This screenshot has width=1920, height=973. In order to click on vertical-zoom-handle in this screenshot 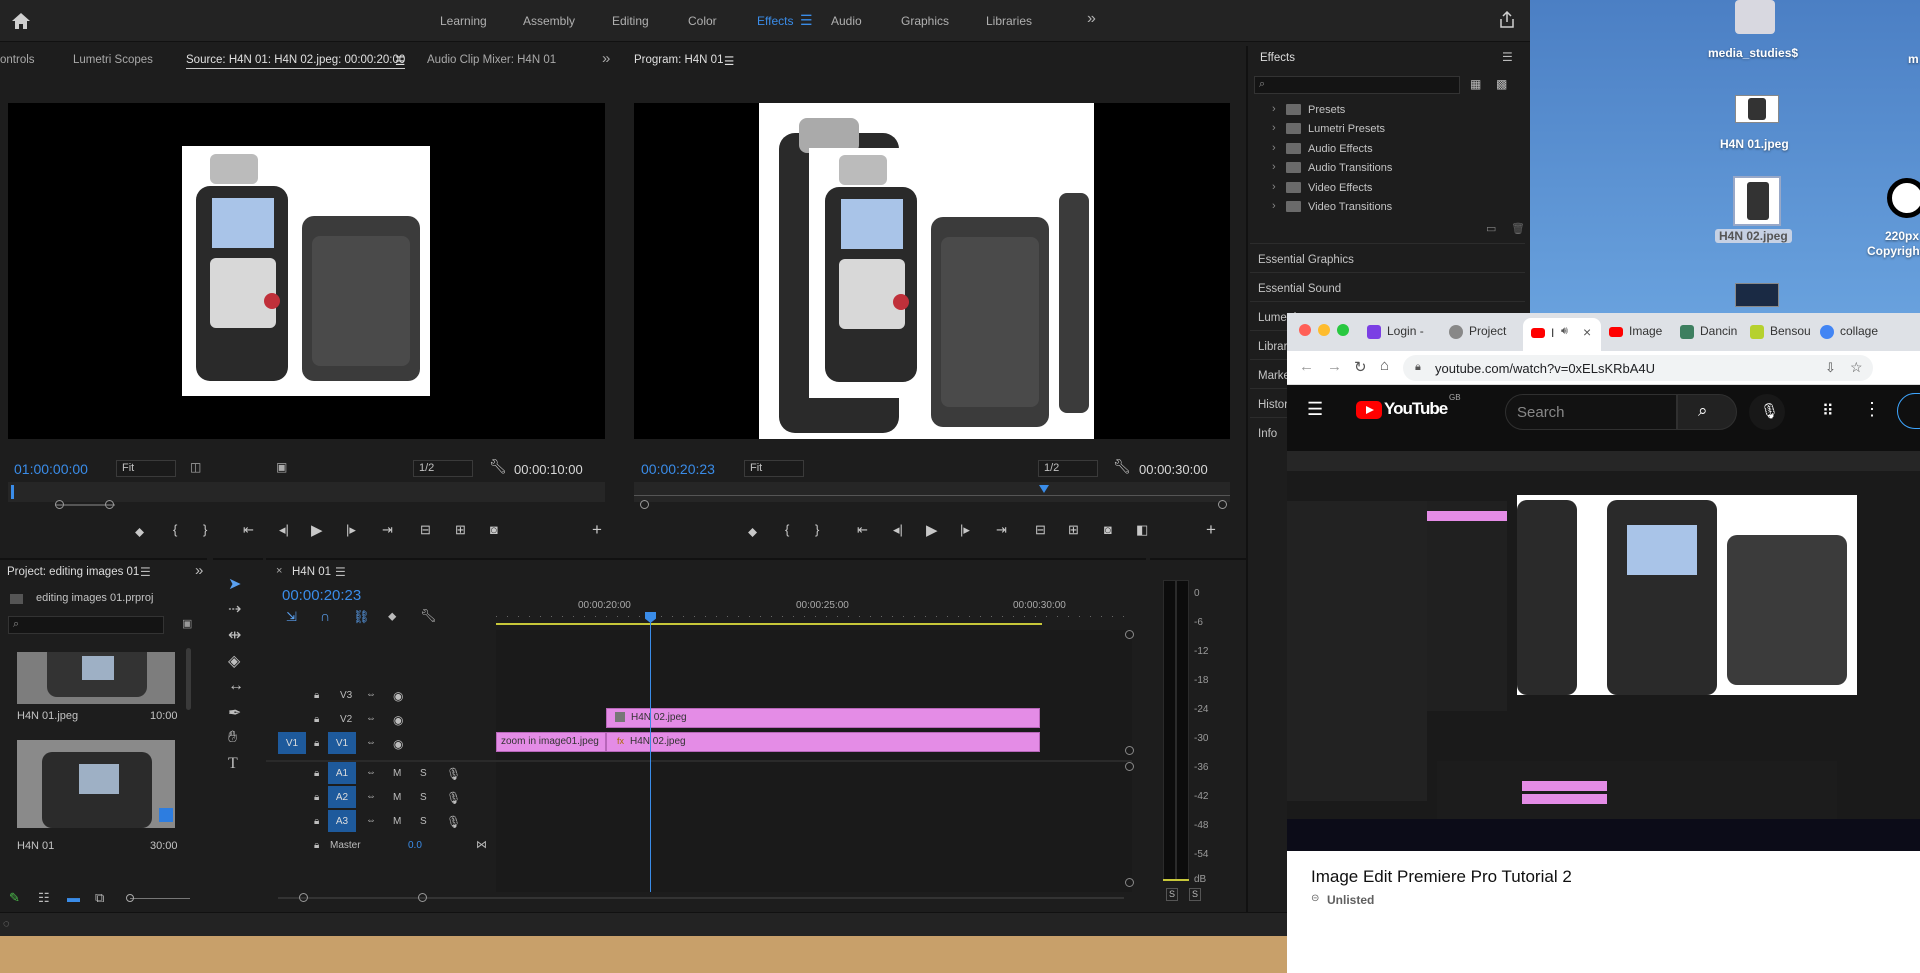, I will do `click(1129, 750)`.